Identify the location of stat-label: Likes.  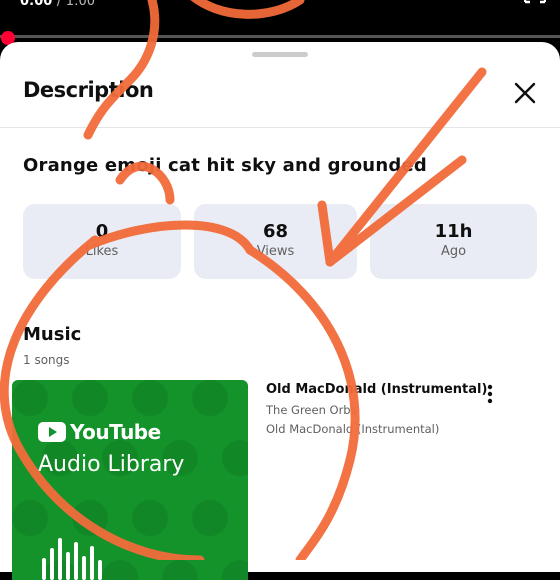
(102, 251).